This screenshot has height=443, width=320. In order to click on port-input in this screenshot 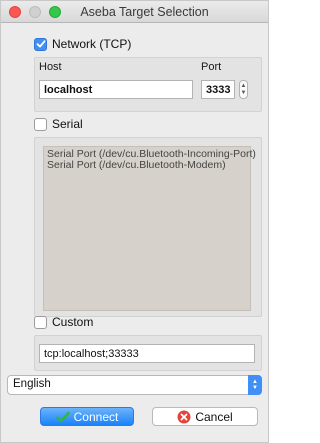, I will do `click(218, 89)`.